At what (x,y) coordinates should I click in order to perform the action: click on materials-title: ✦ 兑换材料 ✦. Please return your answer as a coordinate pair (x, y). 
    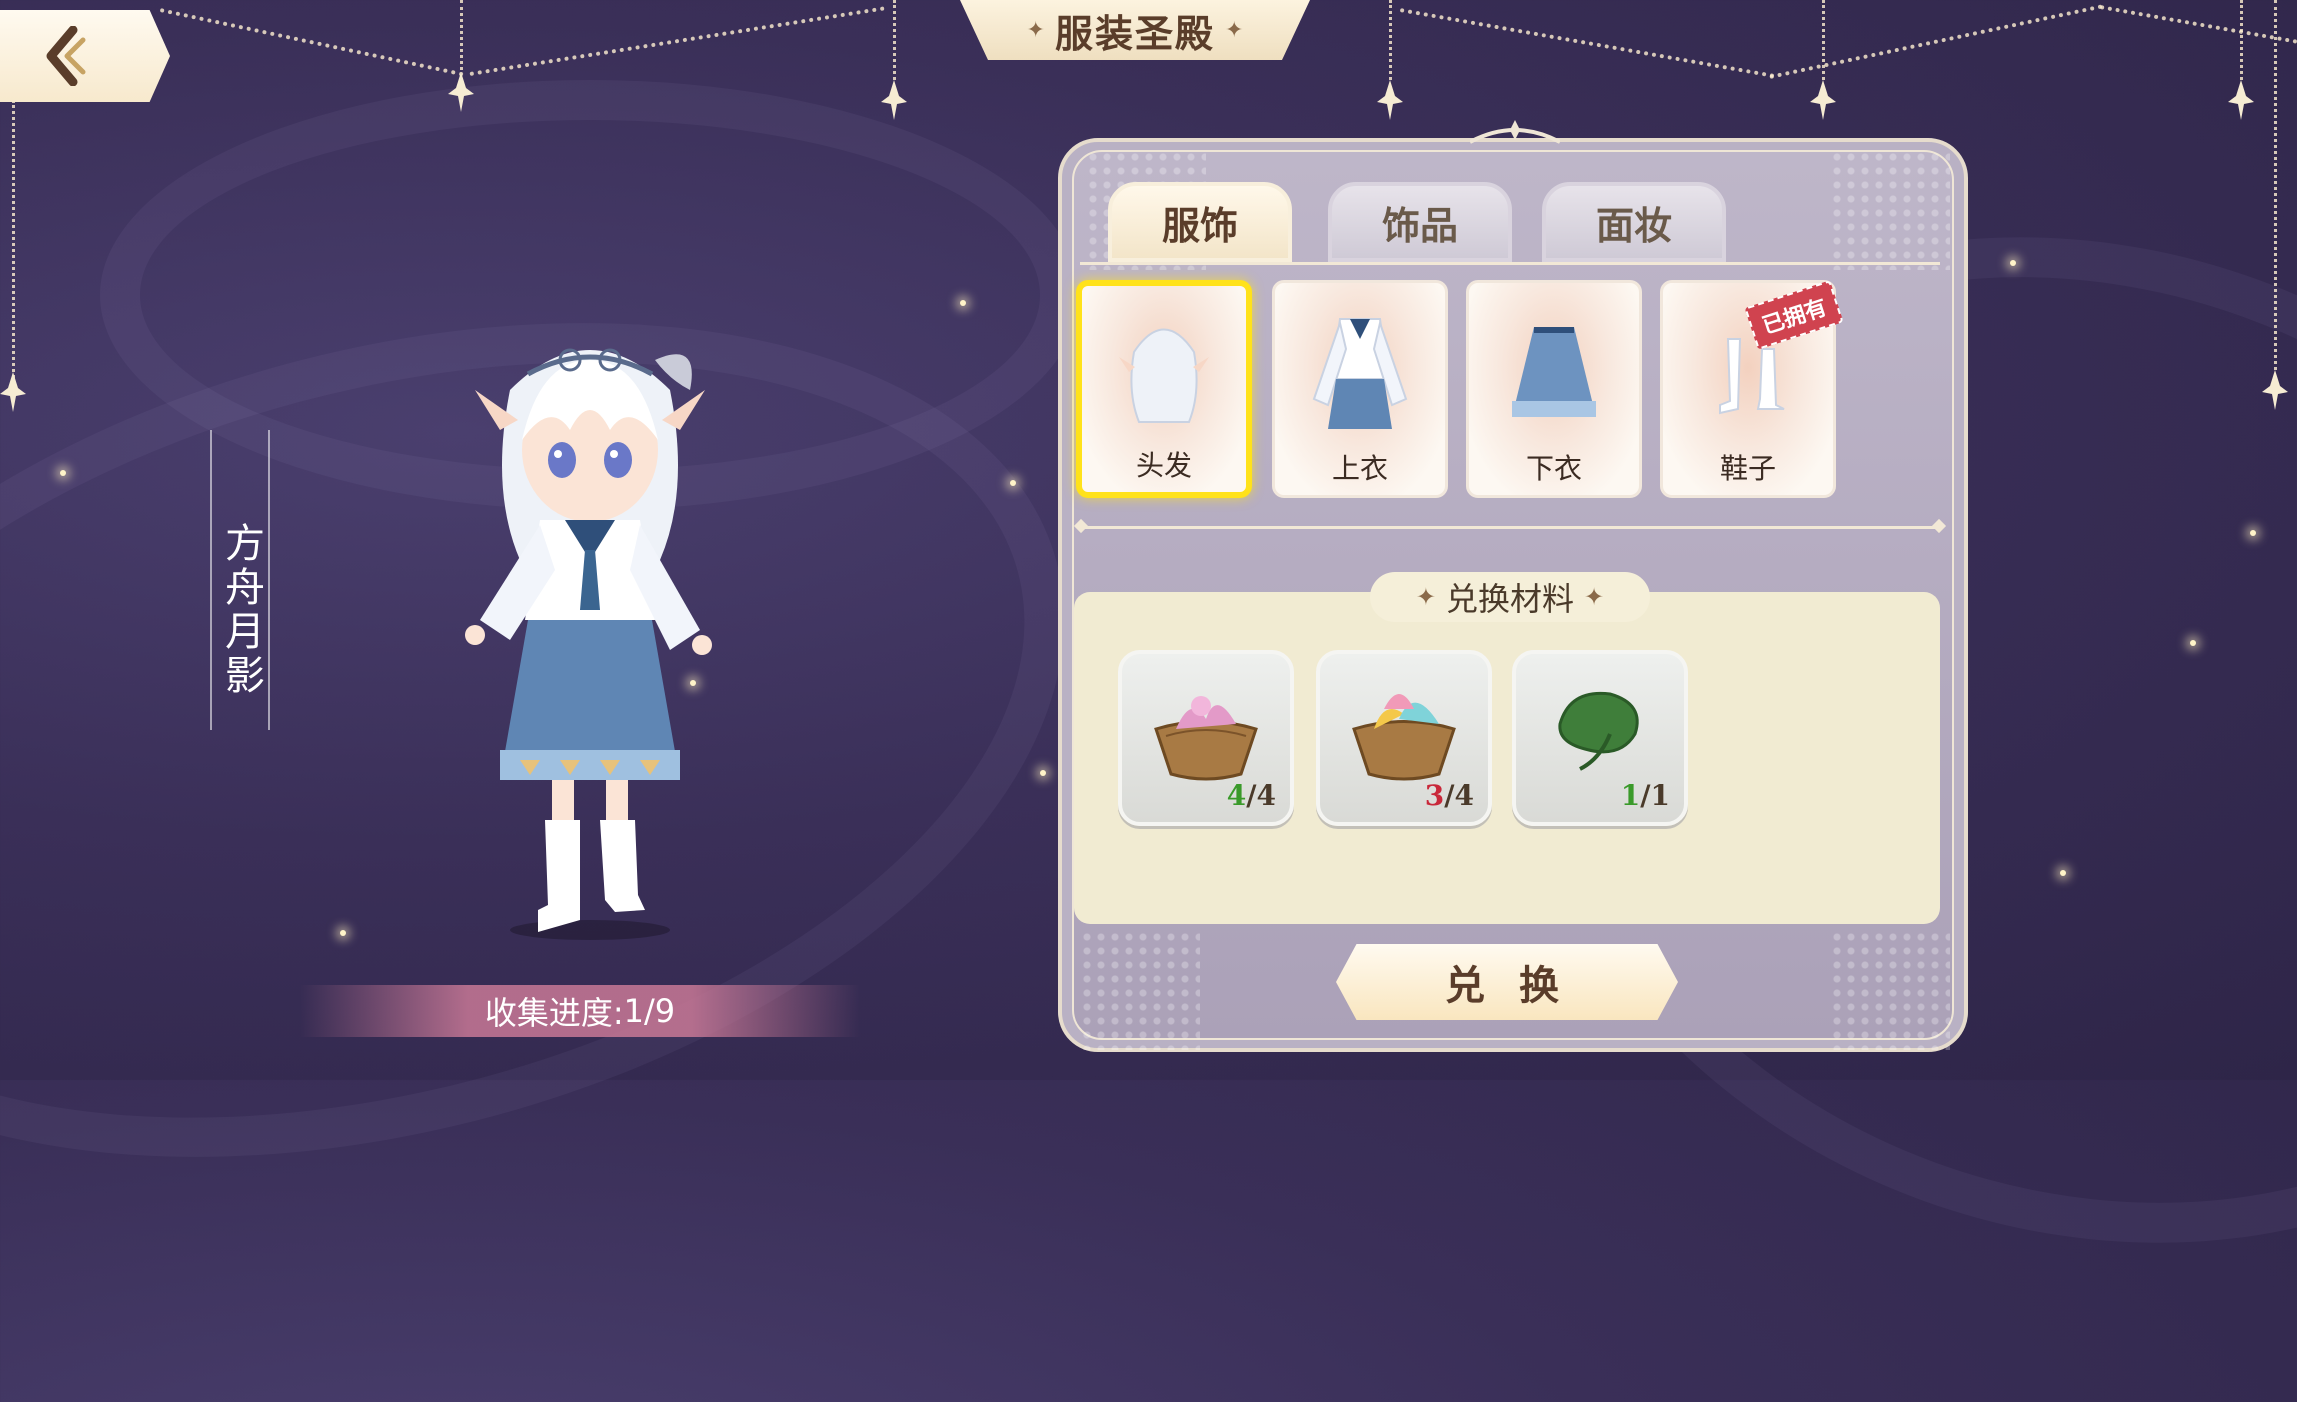
    Looking at the image, I should click on (1510, 597).